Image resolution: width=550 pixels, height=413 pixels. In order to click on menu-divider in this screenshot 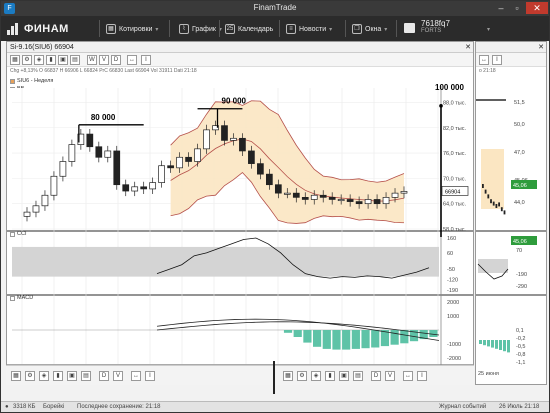, I will do `click(279, 28)`.